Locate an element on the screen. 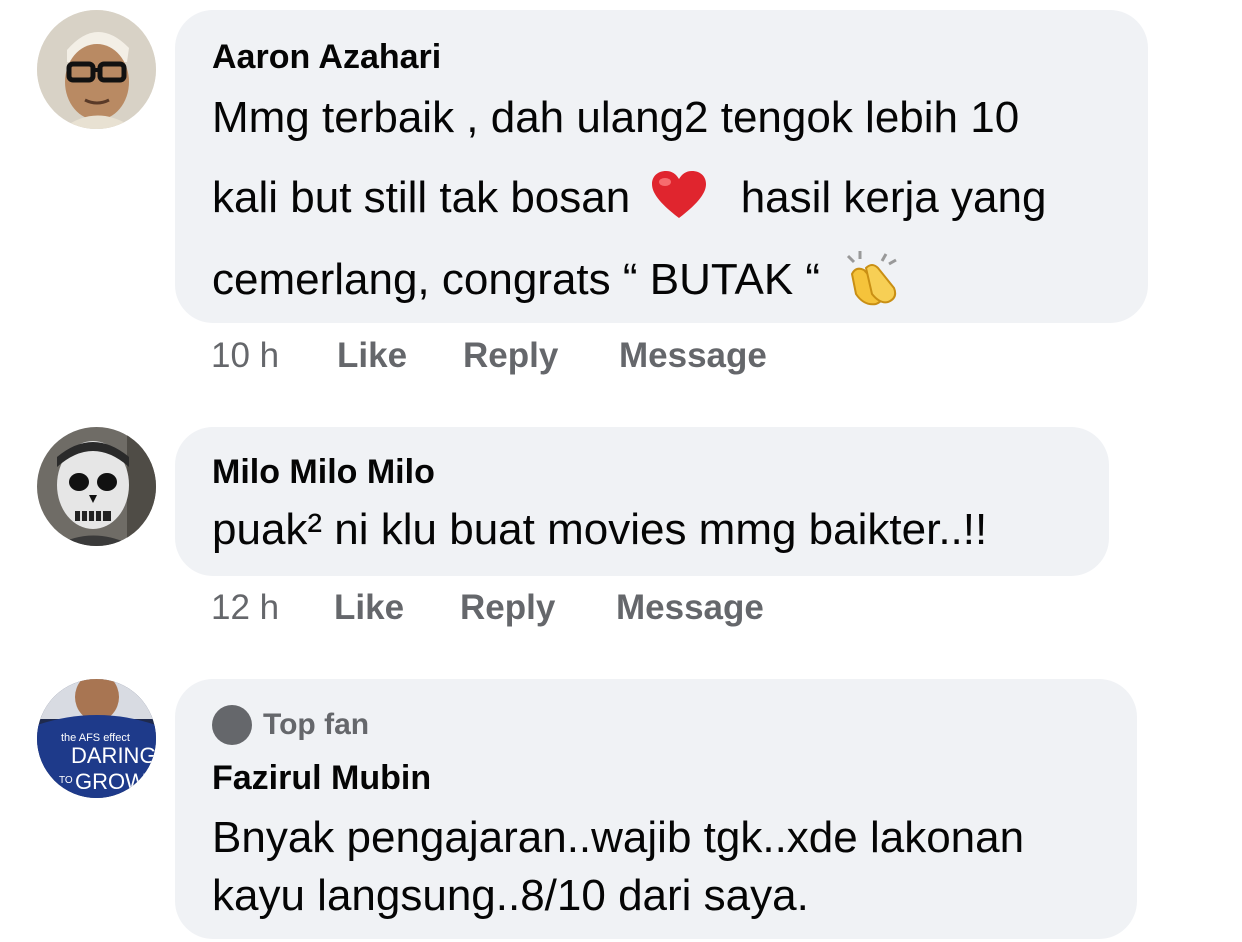  comment-text-line: Mmg terbaik , dah ulang2 tengok lebih 10 is located at coordinates (616, 117).